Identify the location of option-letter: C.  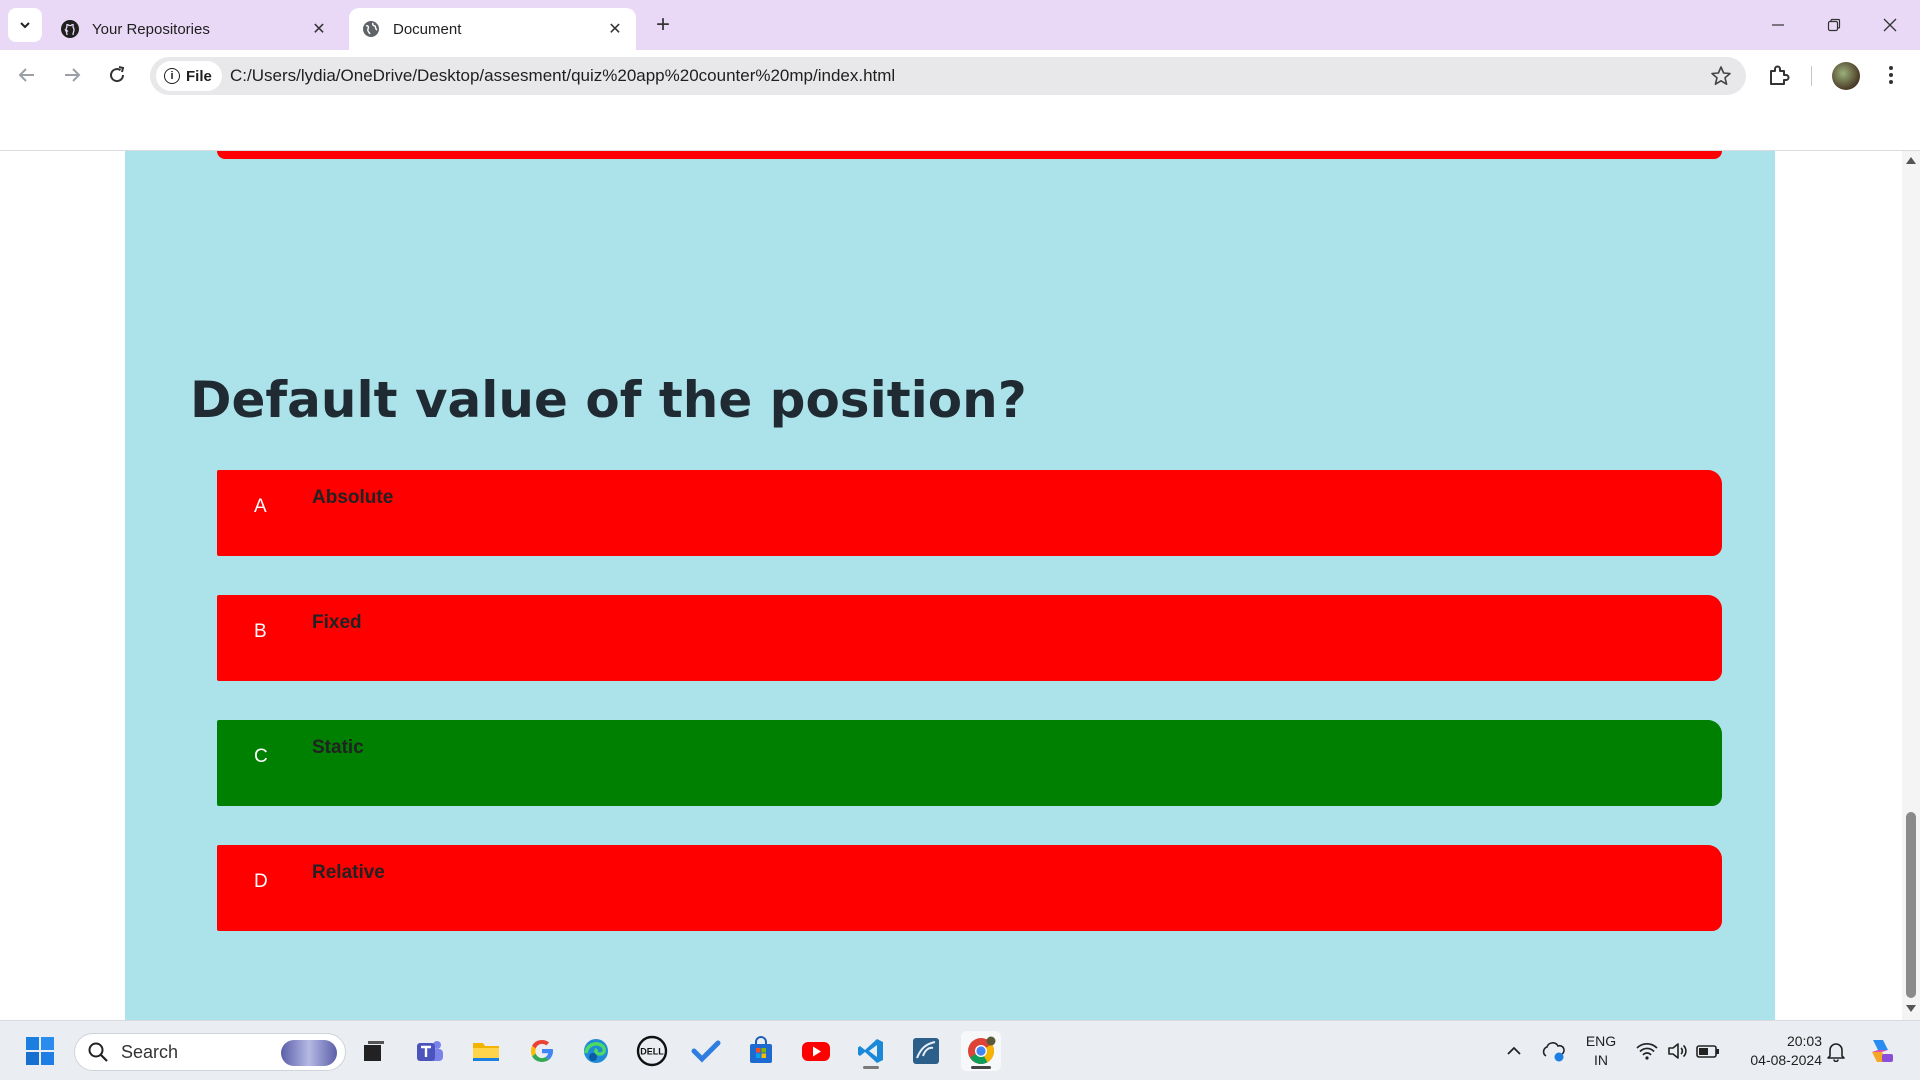
(261, 756).